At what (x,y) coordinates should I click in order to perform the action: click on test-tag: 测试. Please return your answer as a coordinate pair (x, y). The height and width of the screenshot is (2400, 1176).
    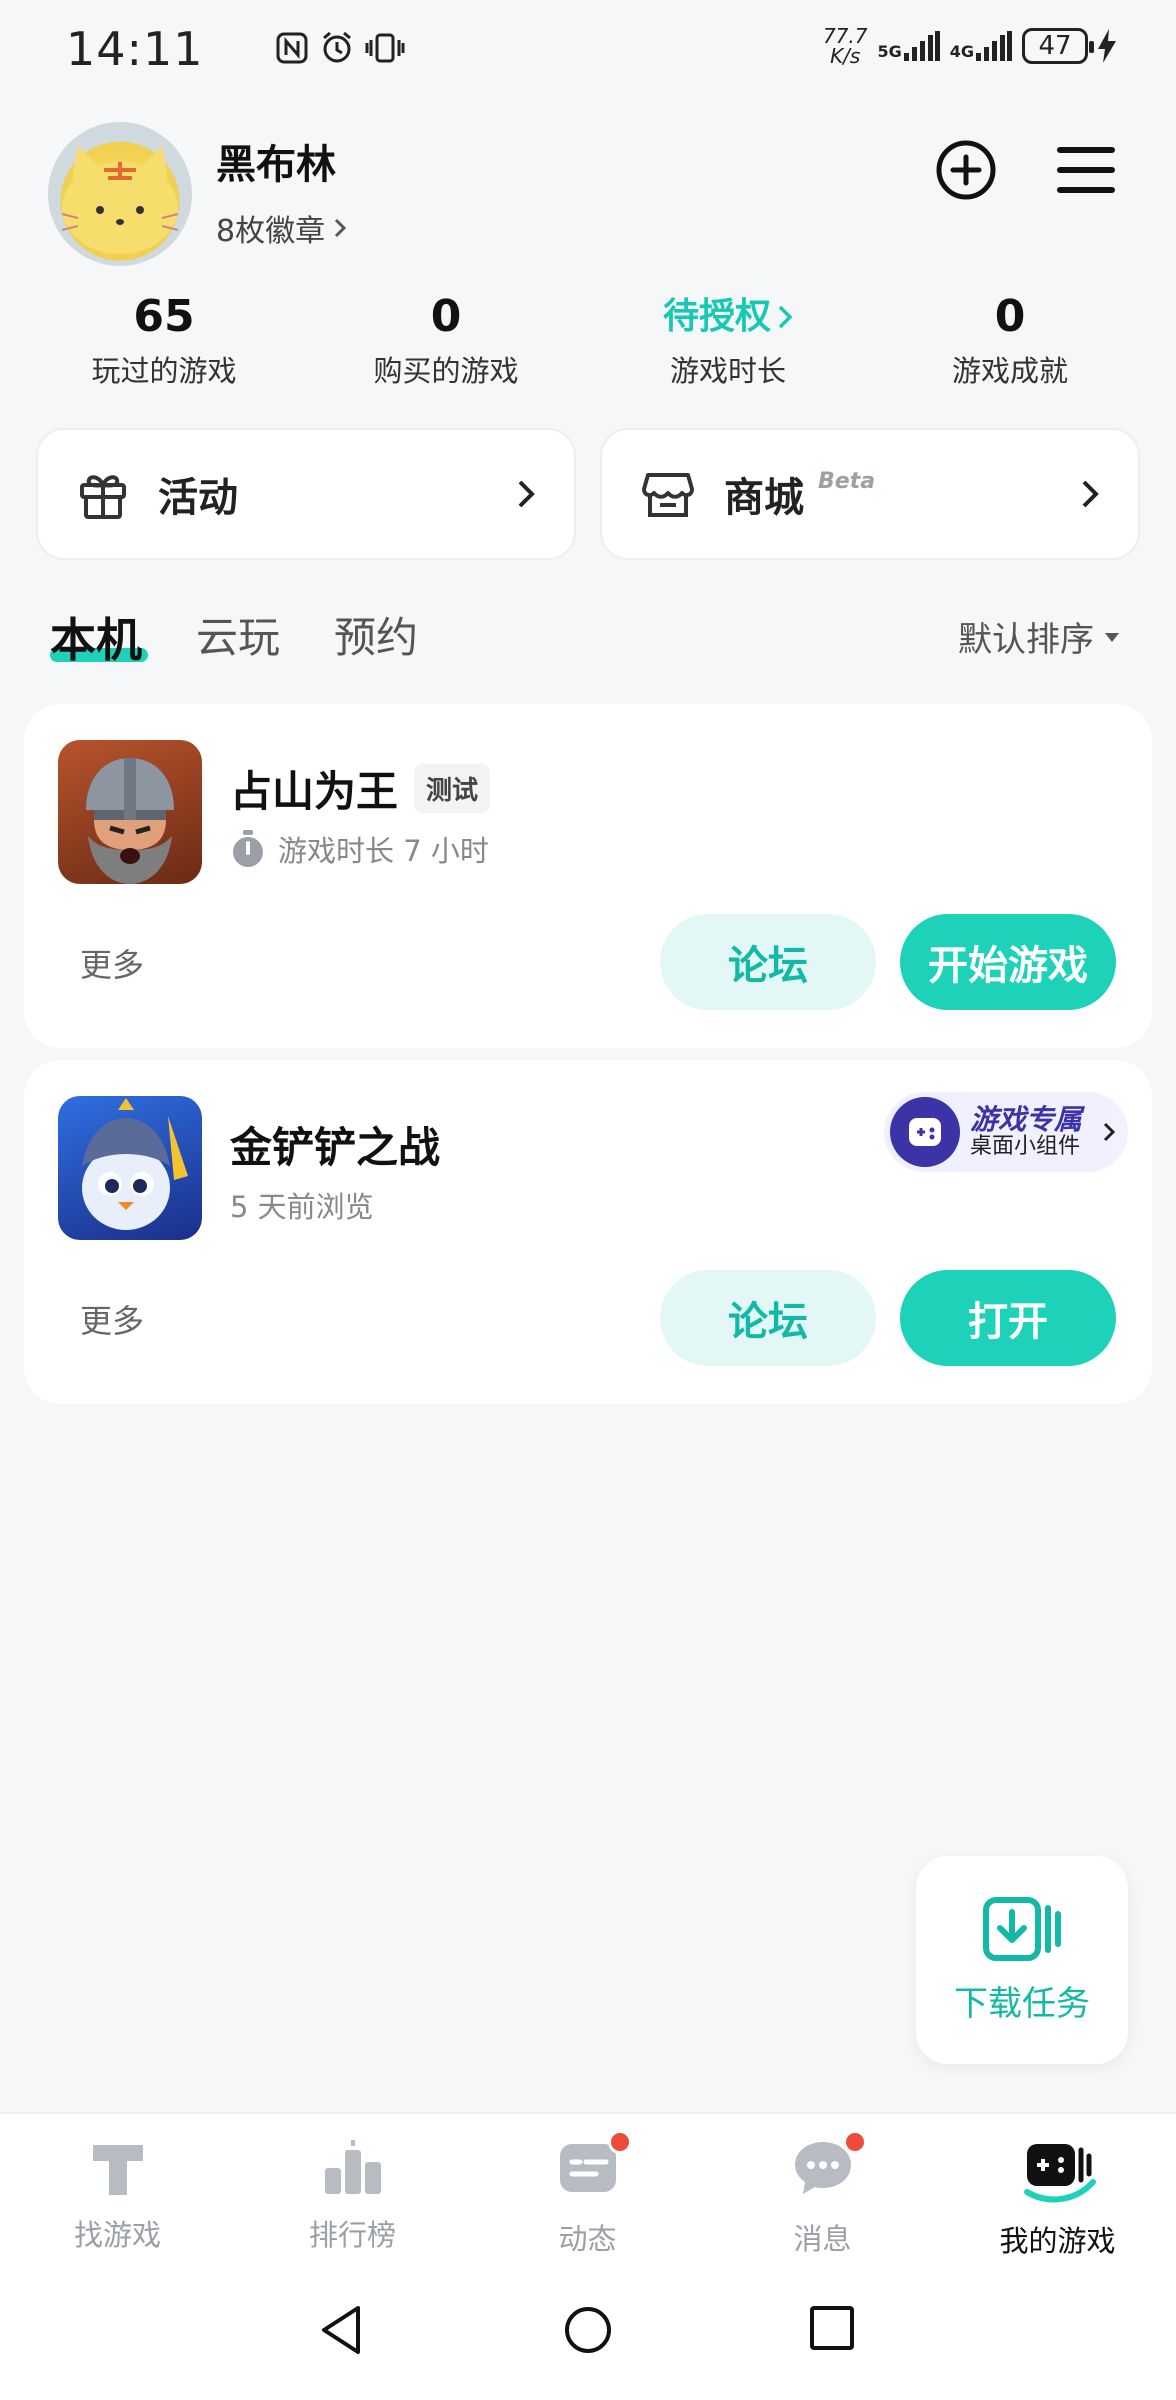
    Looking at the image, I should click on (452, 788).